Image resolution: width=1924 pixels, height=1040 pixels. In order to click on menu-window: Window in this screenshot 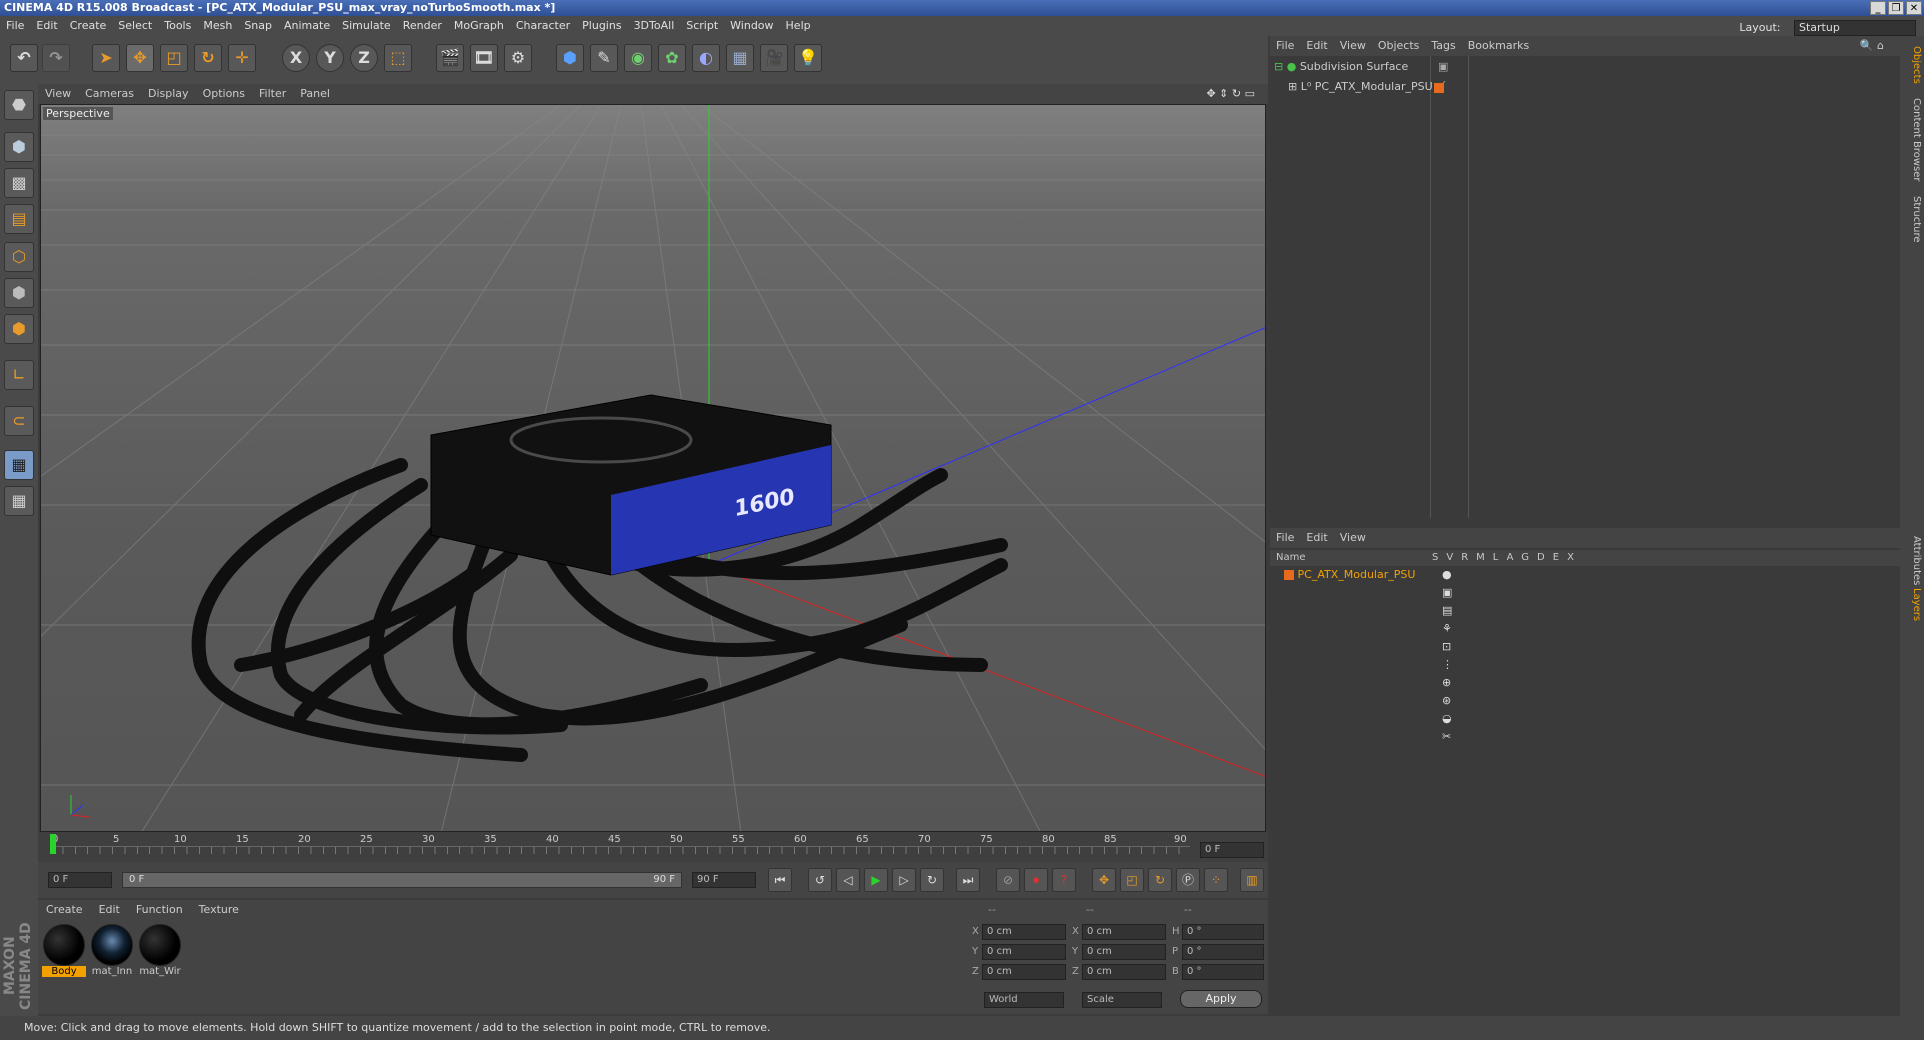, I will do `click(751, 26)`.